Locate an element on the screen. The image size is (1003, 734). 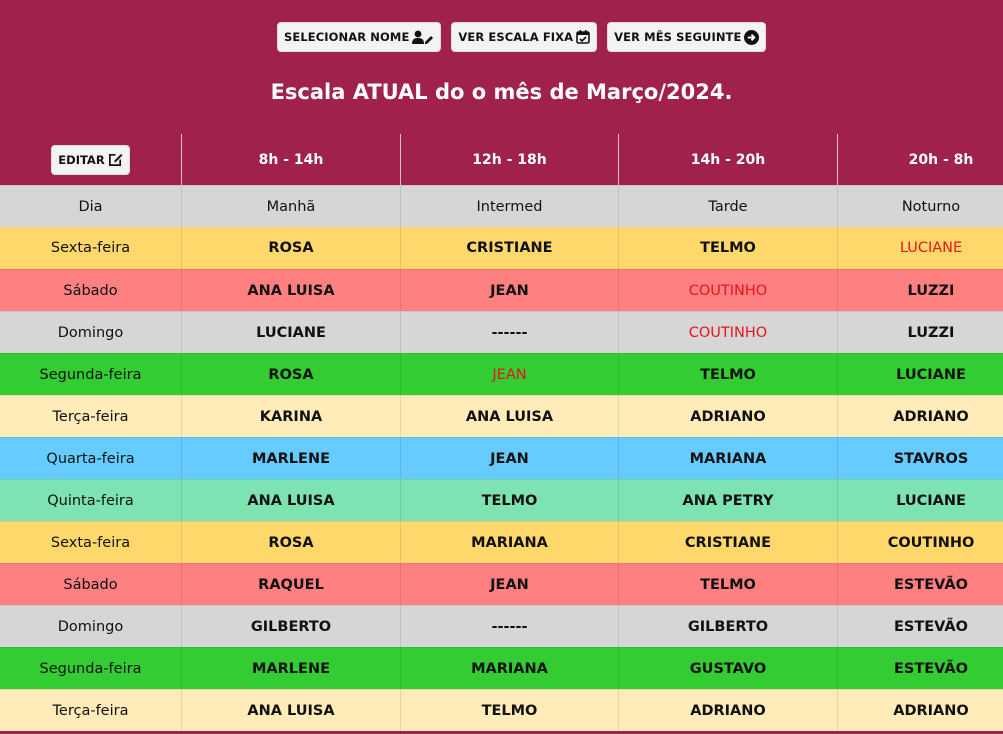
page-title: Escala ATUAL do o mês de Março/2024. is located at coordinates (501, 92).